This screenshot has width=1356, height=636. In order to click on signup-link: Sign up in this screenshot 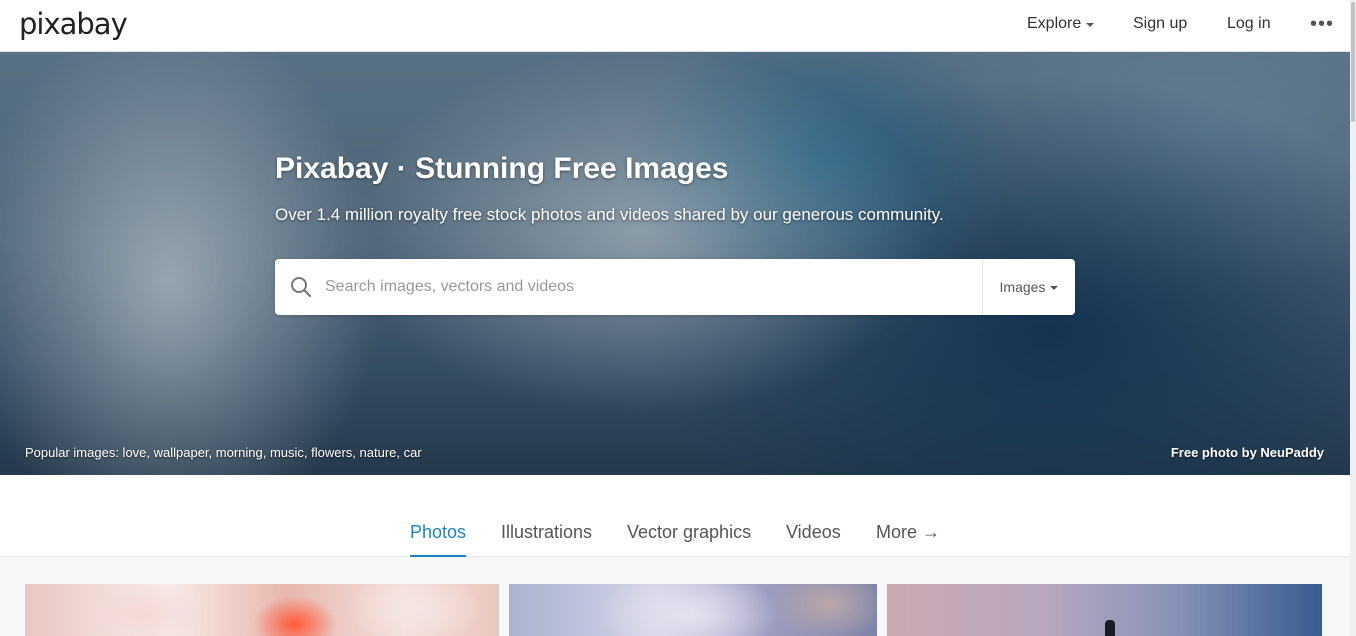, I will do `click(1160, 24)`.